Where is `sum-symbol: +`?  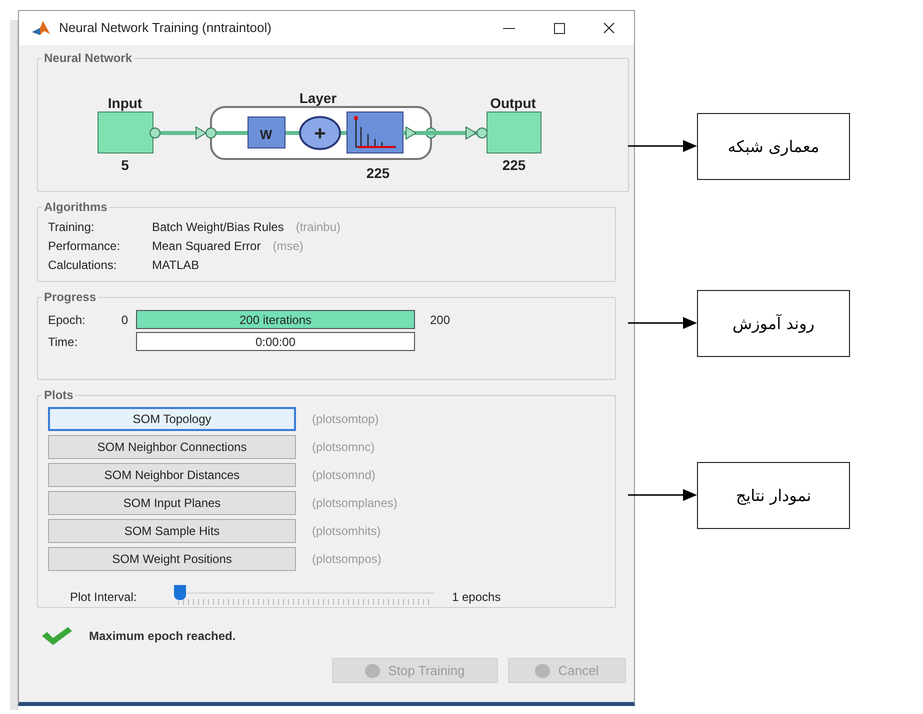 sum-symbol: + is located at coordinates (320, 134).